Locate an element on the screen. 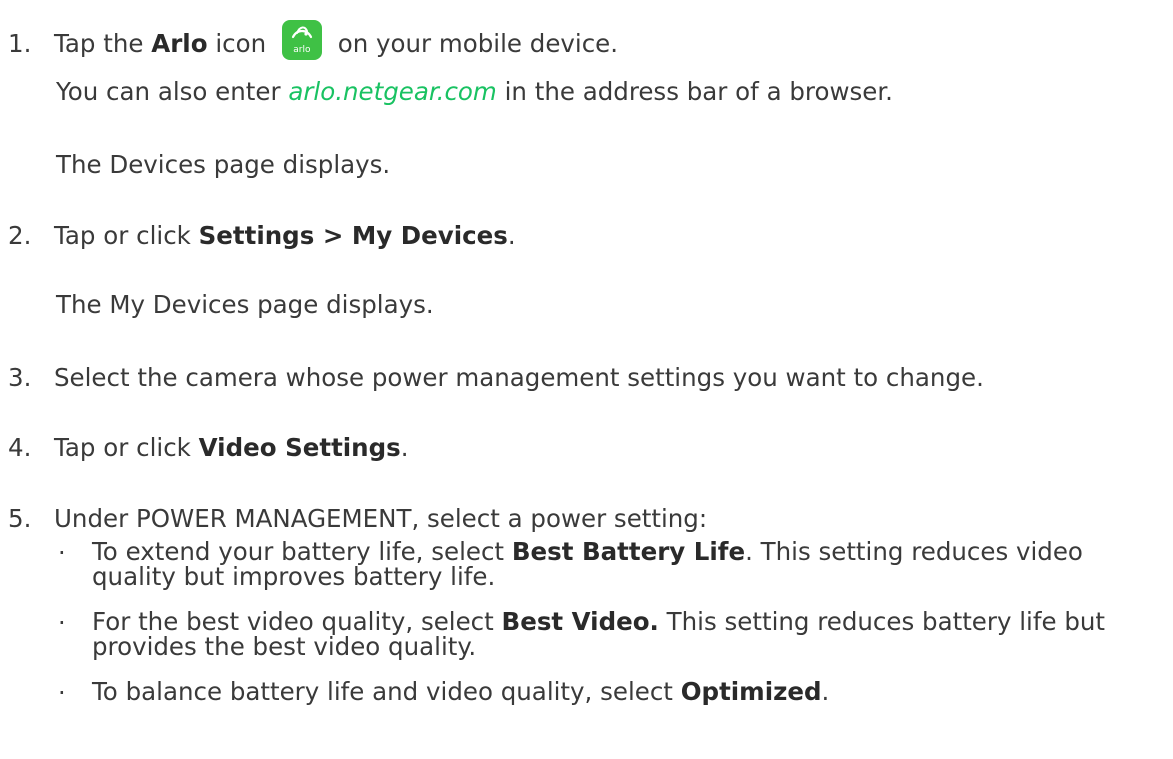  step-emphasis: Settings > My Devices is located at coordinates (353, 235).